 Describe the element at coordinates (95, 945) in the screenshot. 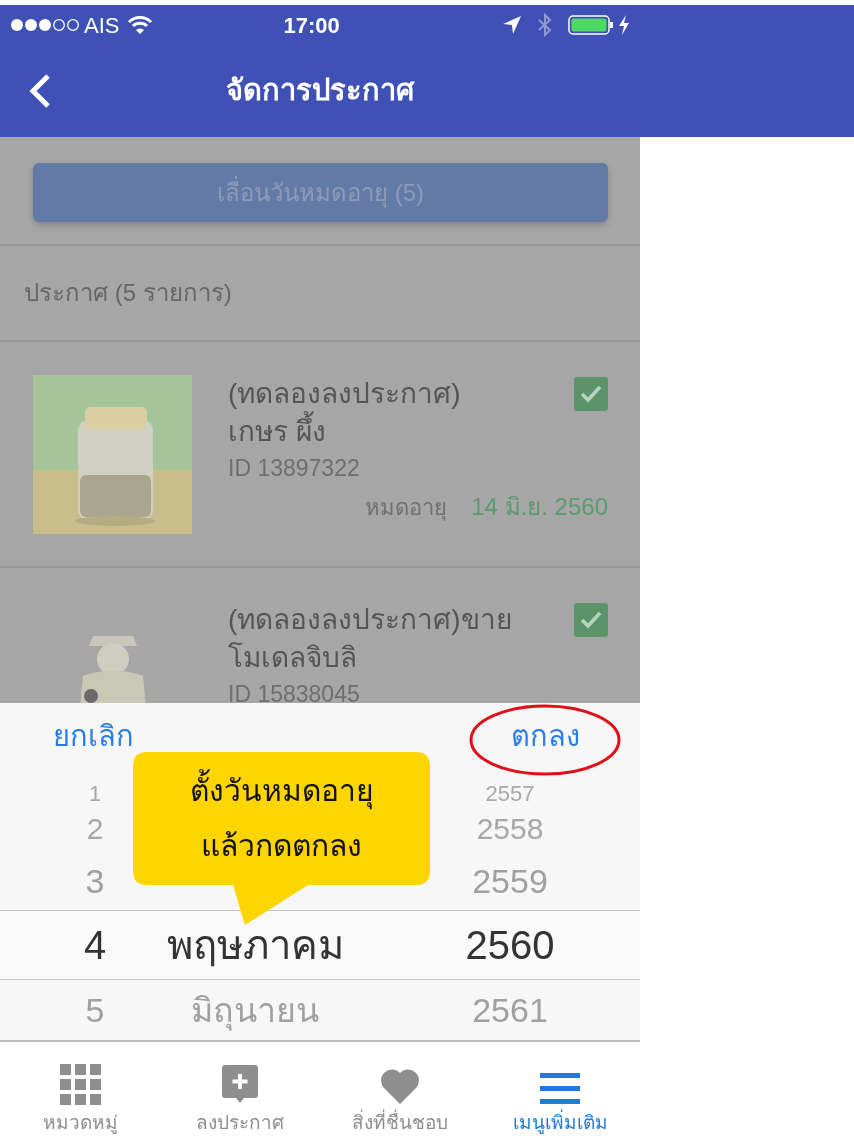

I see `picker-day: 4` at that location.